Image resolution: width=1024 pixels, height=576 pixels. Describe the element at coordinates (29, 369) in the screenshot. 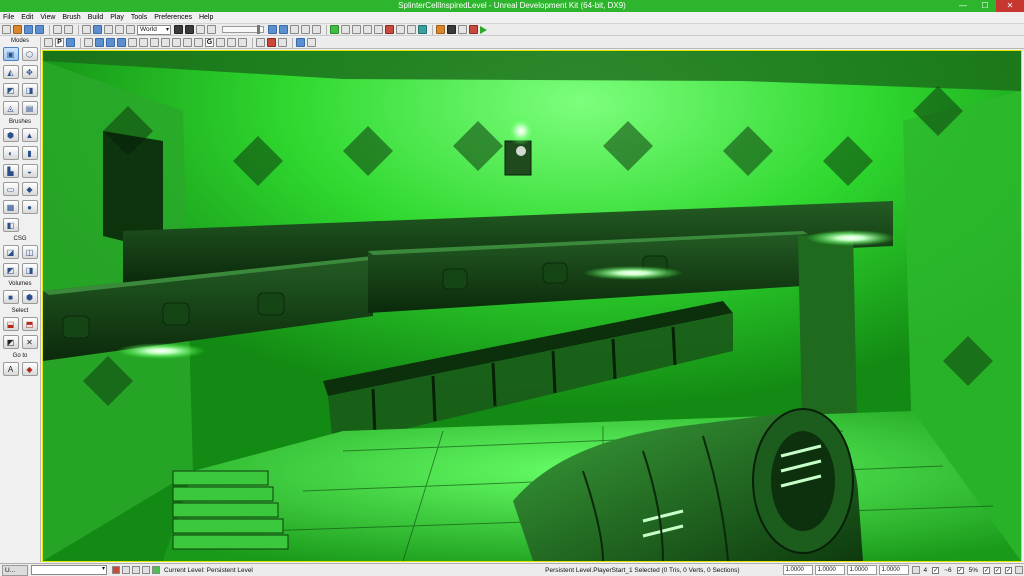

I see `goto-builder-icon: ◆` at that location.